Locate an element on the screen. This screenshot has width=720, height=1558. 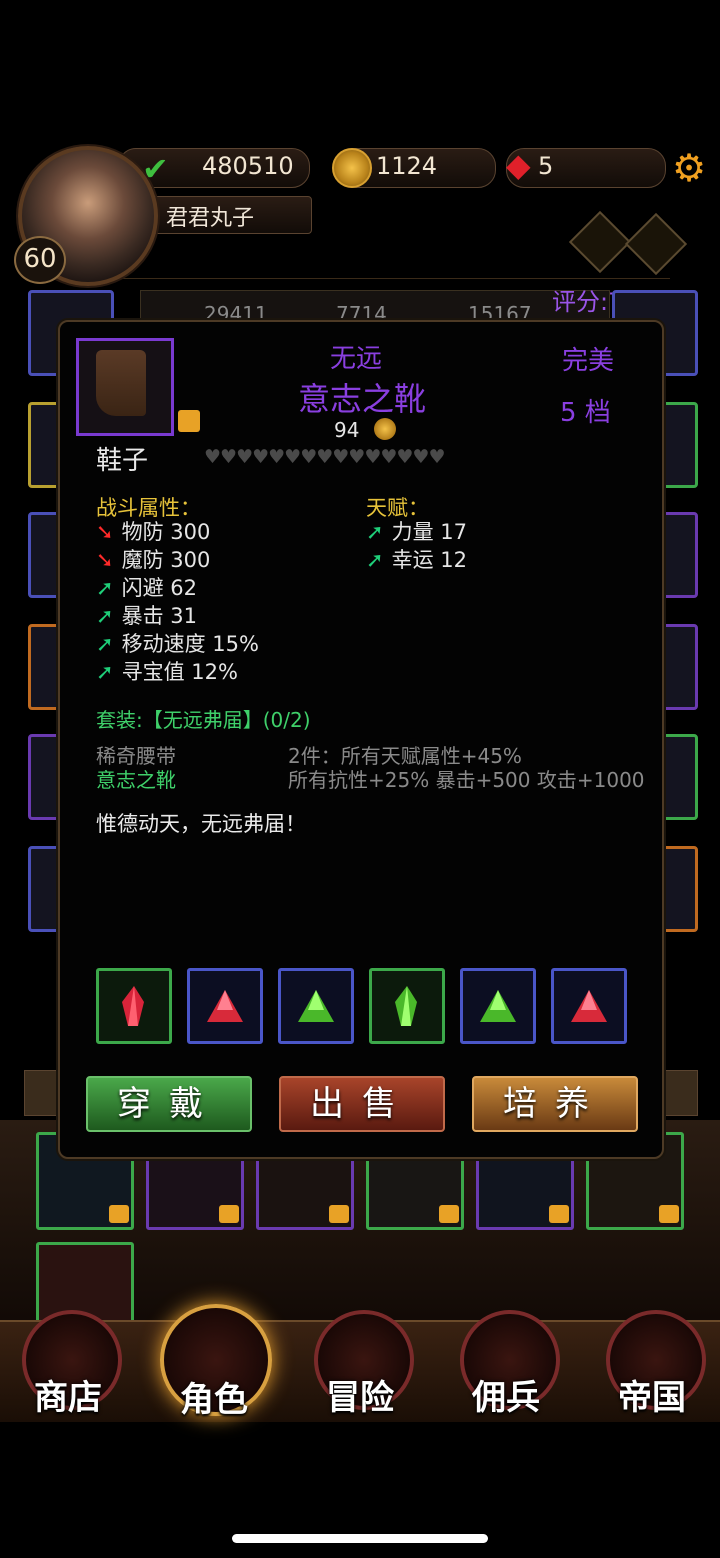
item-series: 无远 is located at coordinates (356, 359).